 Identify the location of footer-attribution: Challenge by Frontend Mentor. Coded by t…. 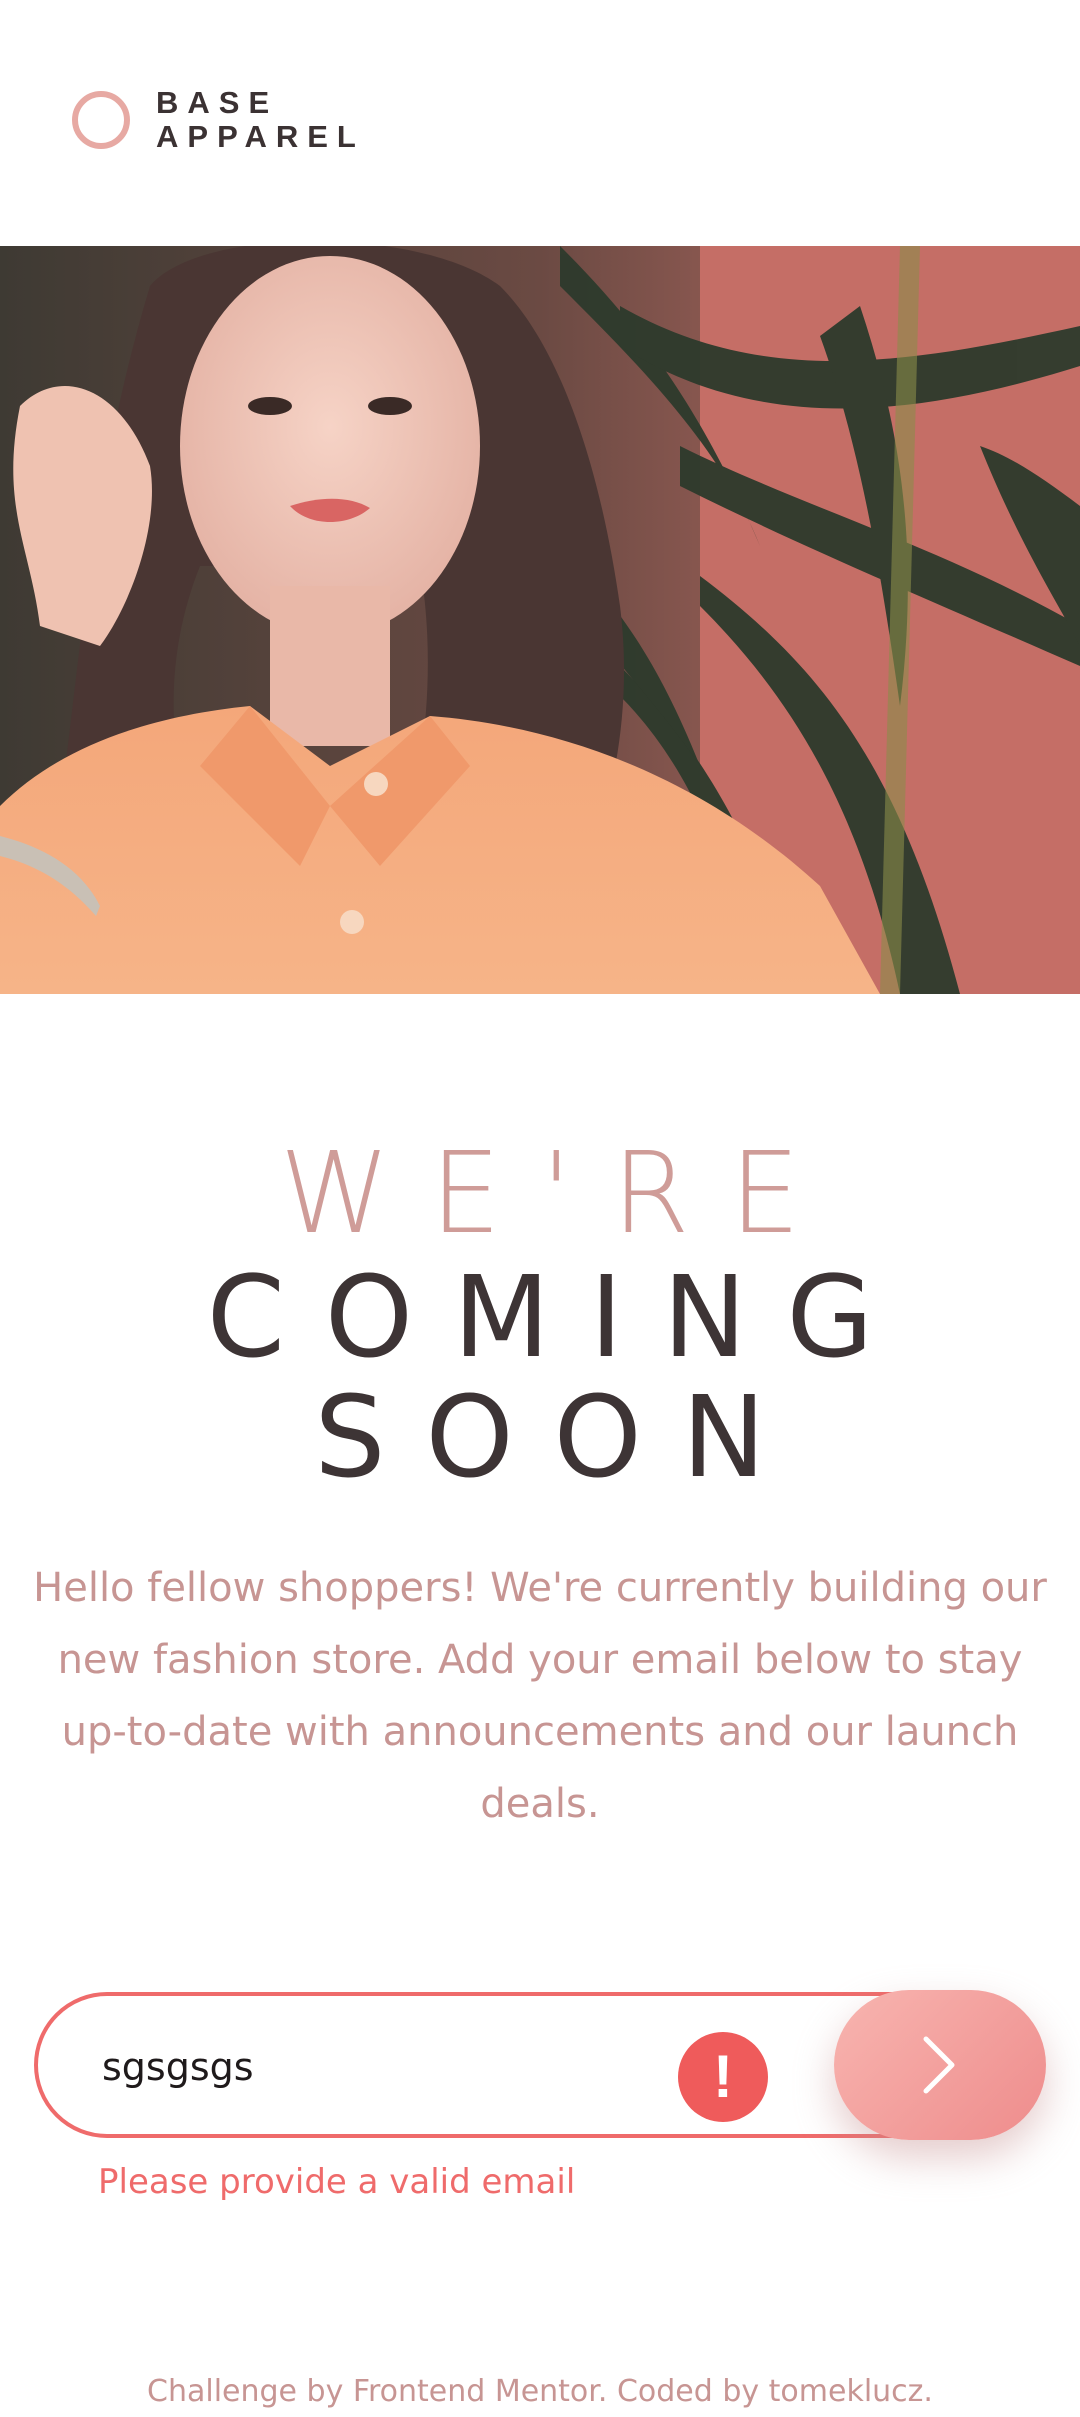
(540, 2391).